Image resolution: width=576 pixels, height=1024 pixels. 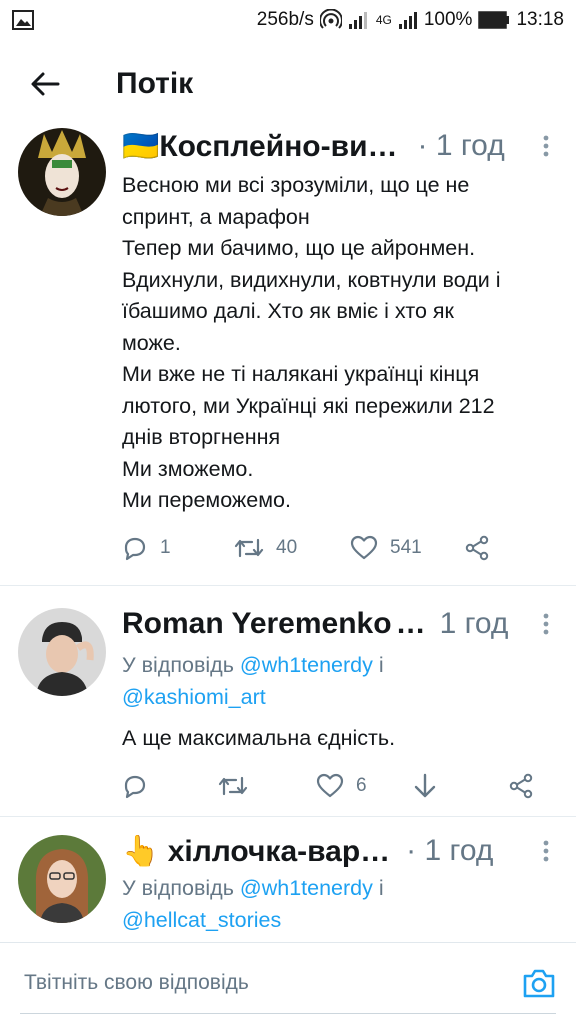 What do you see at coordinates (288, 983) in the screenshot?
I see `reply-composer: Твітніть свою відповідь` at bounding box center [288, 983].